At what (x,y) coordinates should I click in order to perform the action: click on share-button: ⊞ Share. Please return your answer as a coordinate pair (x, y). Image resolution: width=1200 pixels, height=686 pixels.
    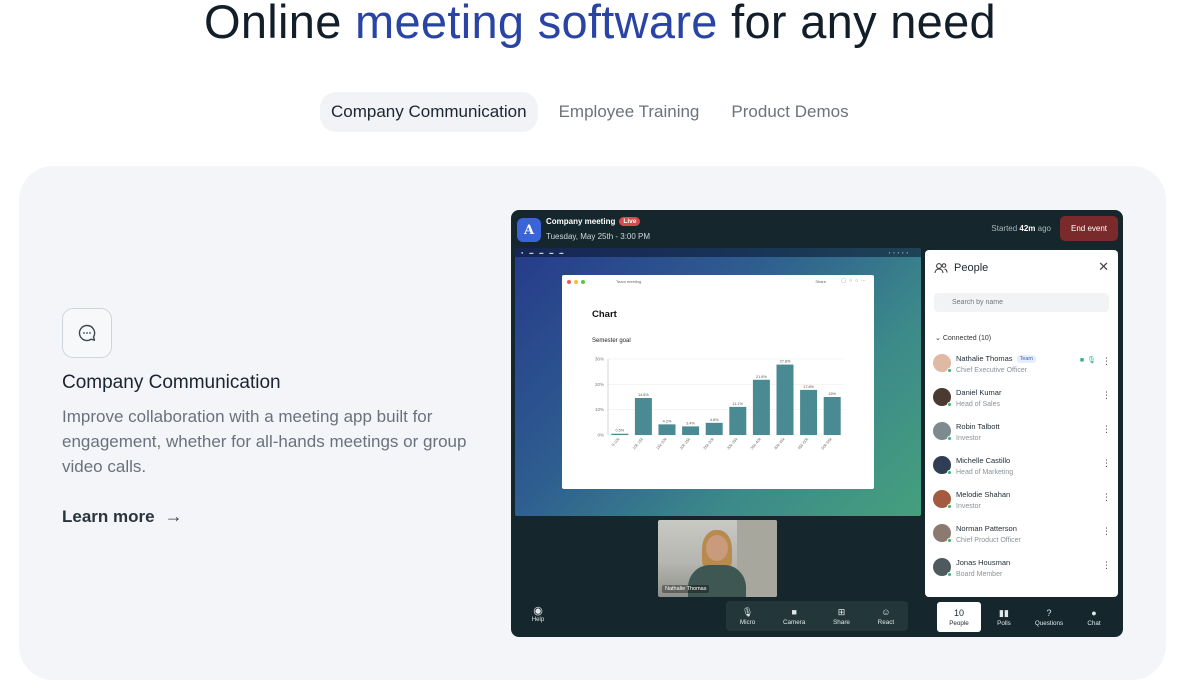
    Looking at the image, I should click on (841, 616).